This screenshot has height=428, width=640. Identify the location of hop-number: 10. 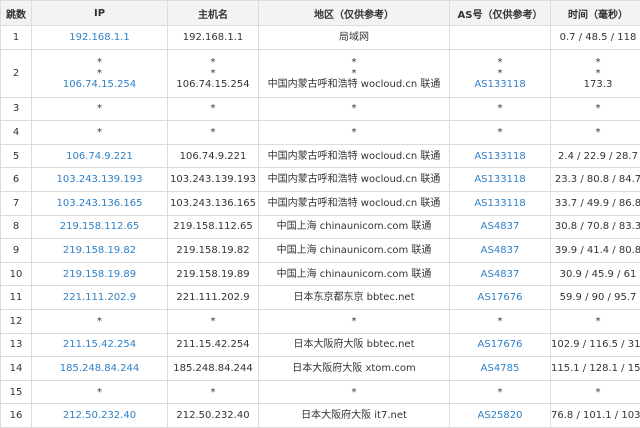
(16, 274).